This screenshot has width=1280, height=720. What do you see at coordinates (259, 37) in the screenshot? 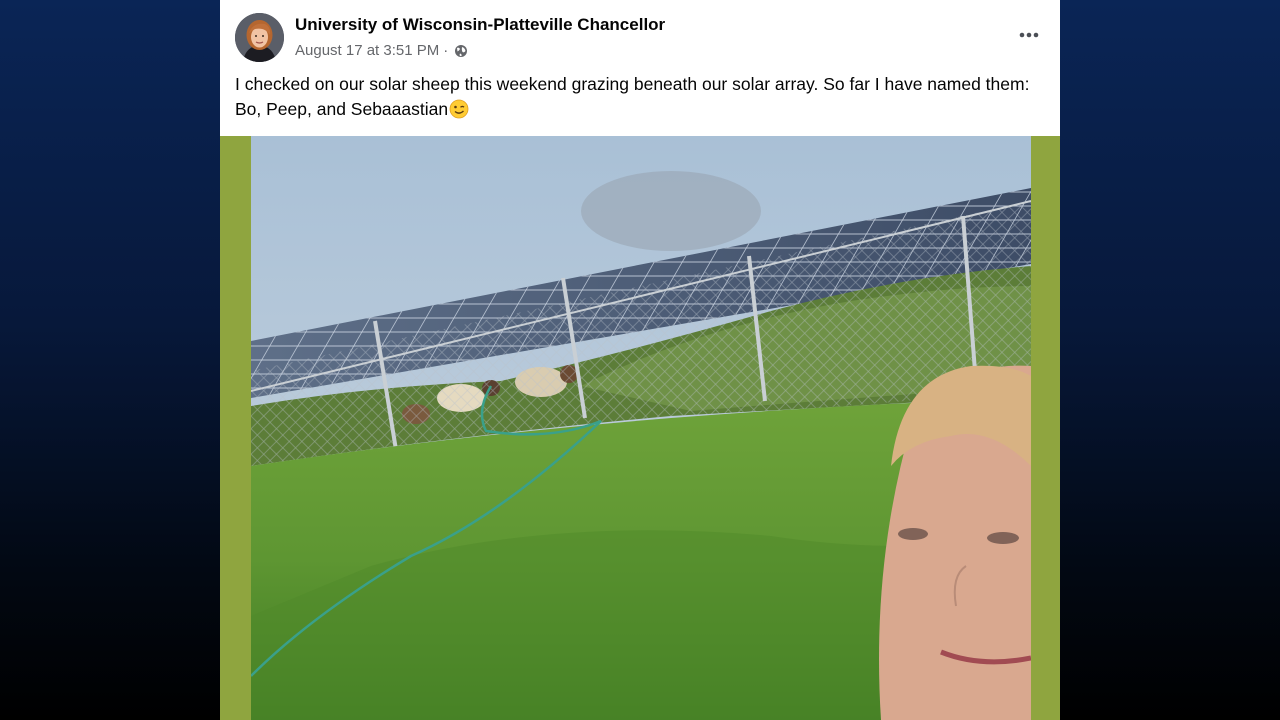
I see `author-avatar` at bounding box center [259, 37].